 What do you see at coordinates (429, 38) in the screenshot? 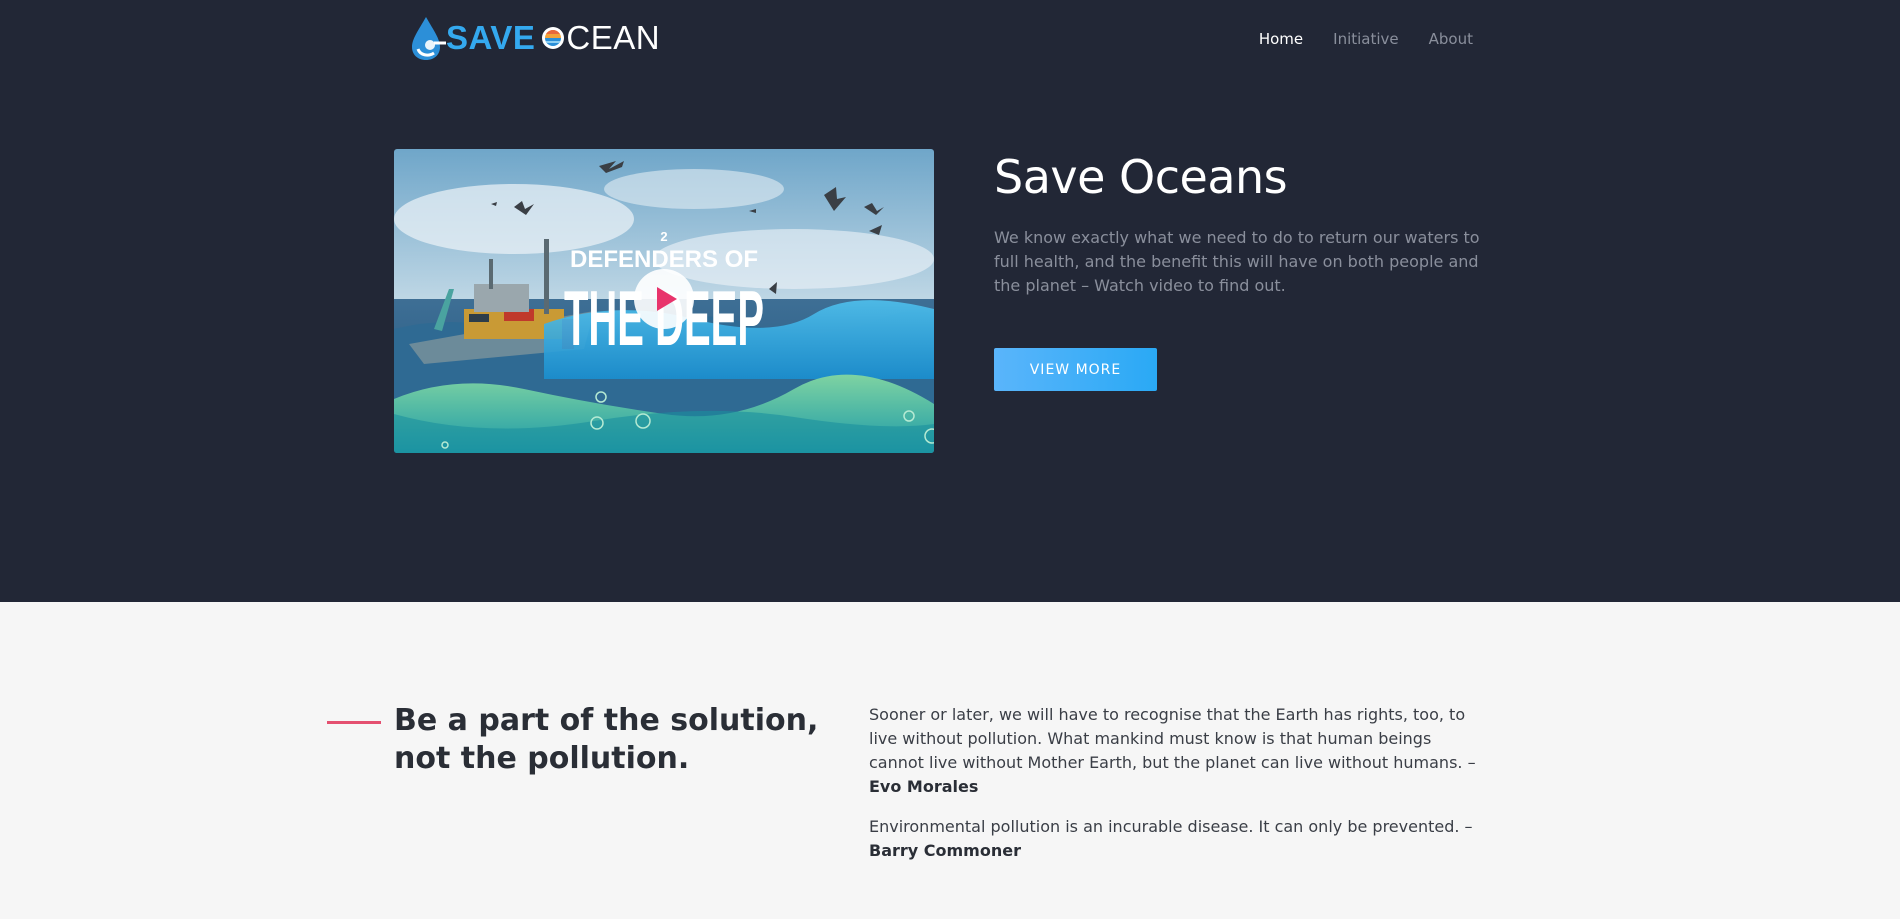
I see `water-drop-icon` at bounding box center [429, 38].